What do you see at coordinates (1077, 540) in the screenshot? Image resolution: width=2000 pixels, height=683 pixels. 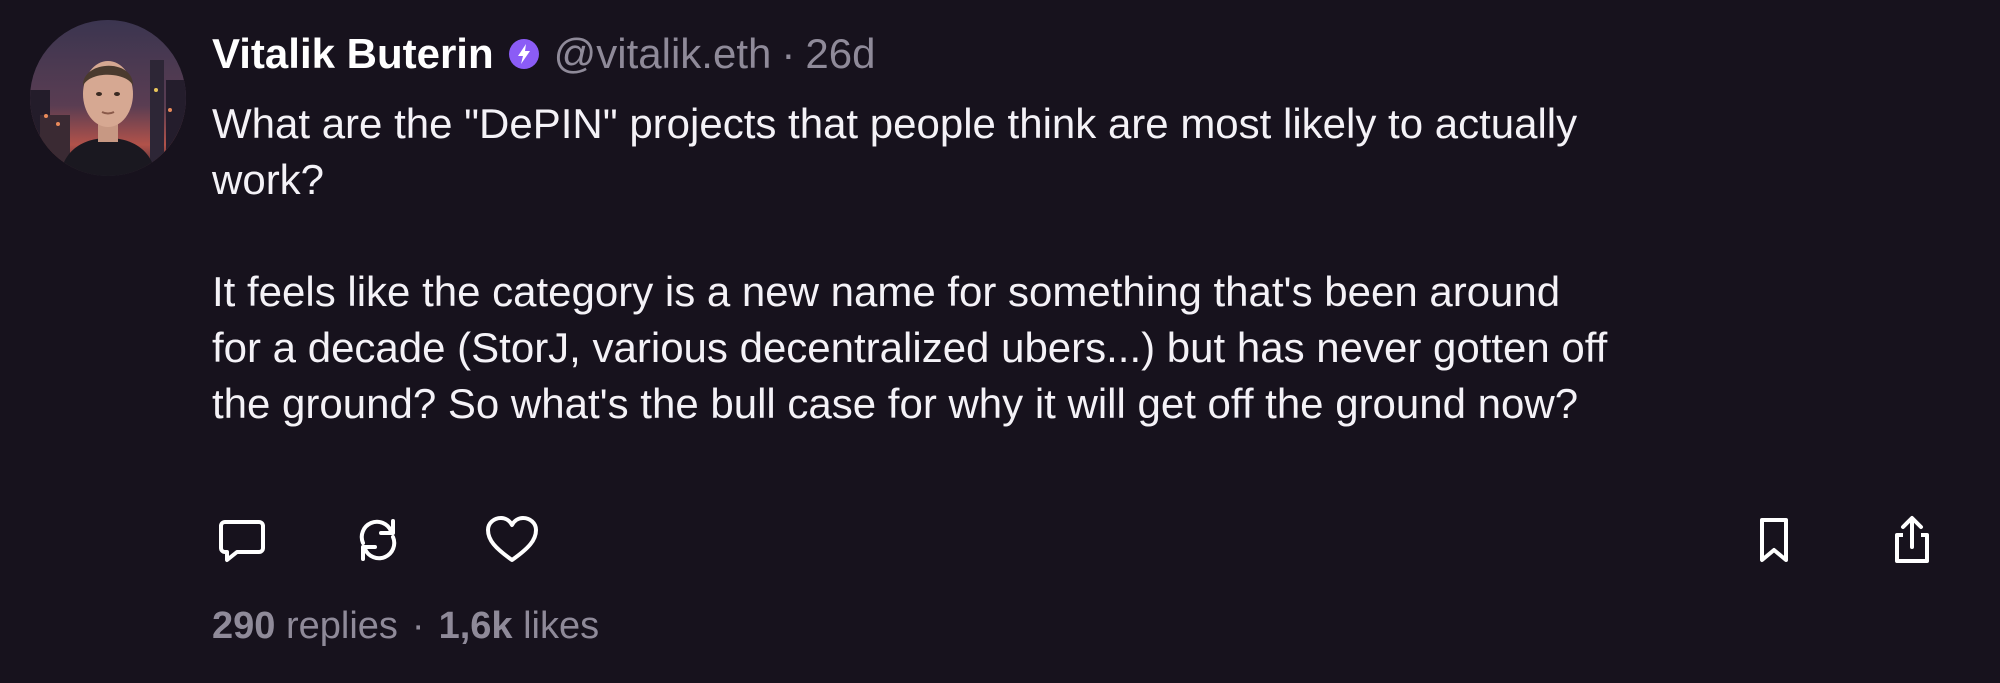 I see `action-bar` at bounding box center [1077, 540].